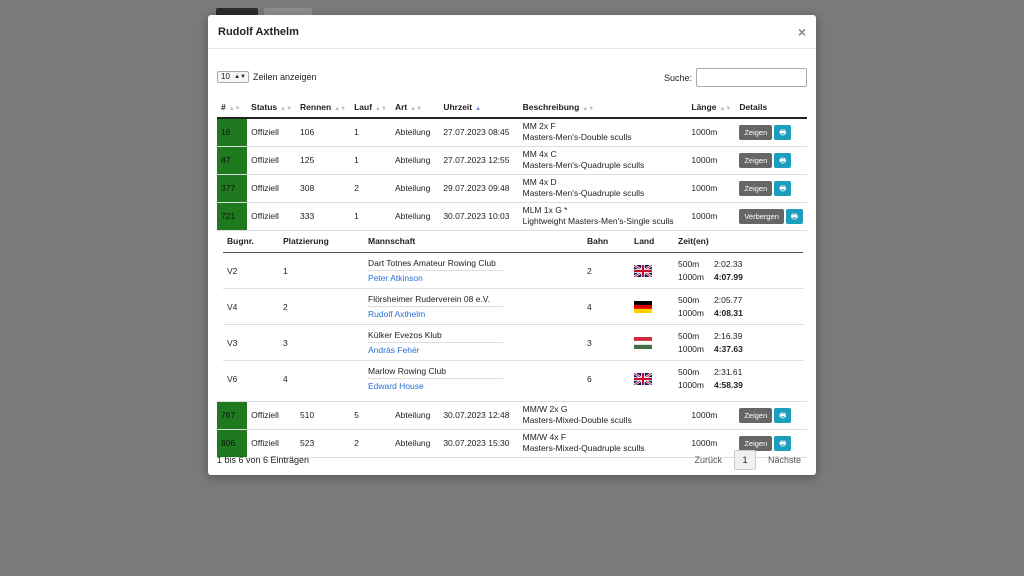  I want to click on col-header-status: Status ▲▼, so click(272, 107).